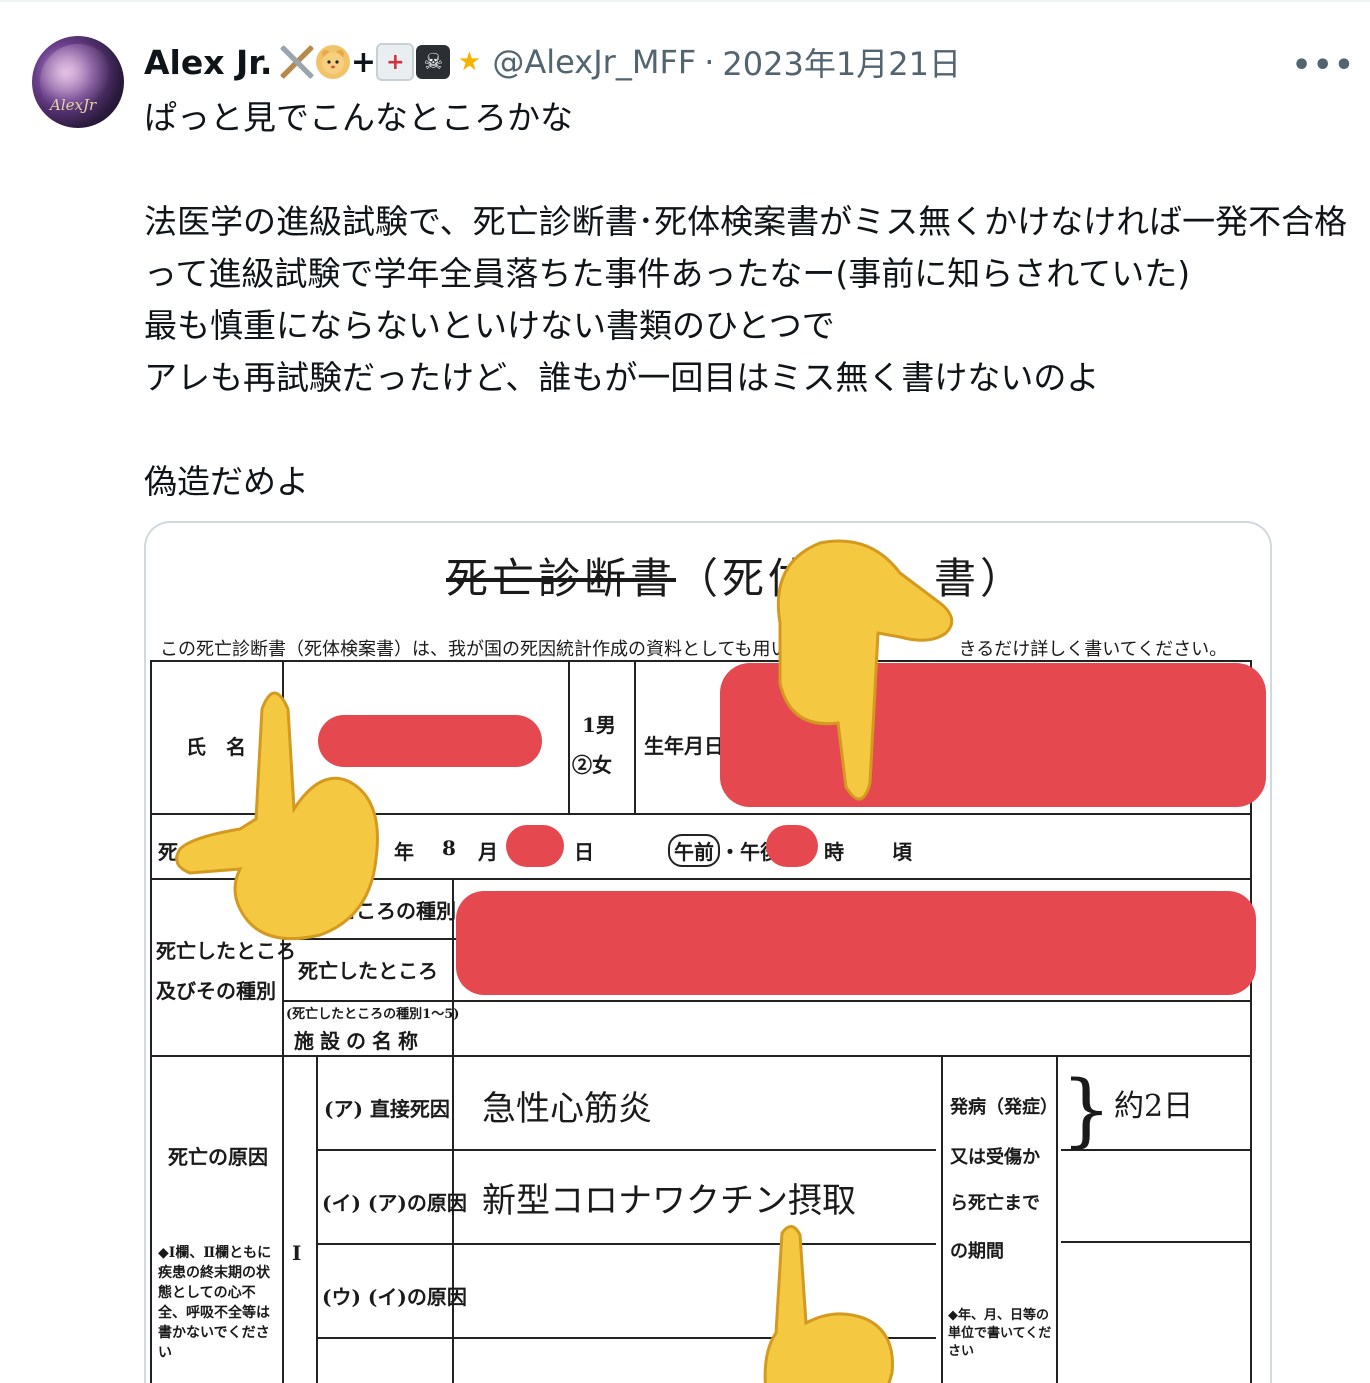 The image size is (1370, 1383). Describe the element at coordinates (216, 991) in the screenshot. I see `place-section-label-2: 及びその種別` at that location.